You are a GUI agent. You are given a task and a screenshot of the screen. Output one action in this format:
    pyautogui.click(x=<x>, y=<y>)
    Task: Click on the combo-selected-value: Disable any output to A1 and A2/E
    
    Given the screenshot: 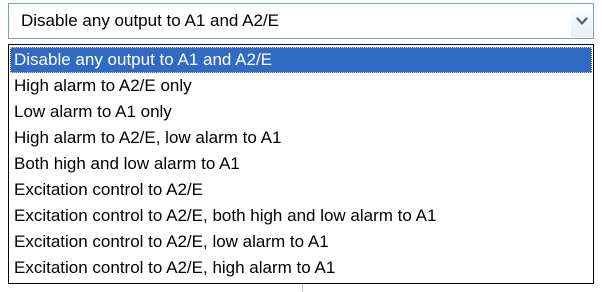 What is the action you would take?
    pyautogui.click(x=150, y=20)
    